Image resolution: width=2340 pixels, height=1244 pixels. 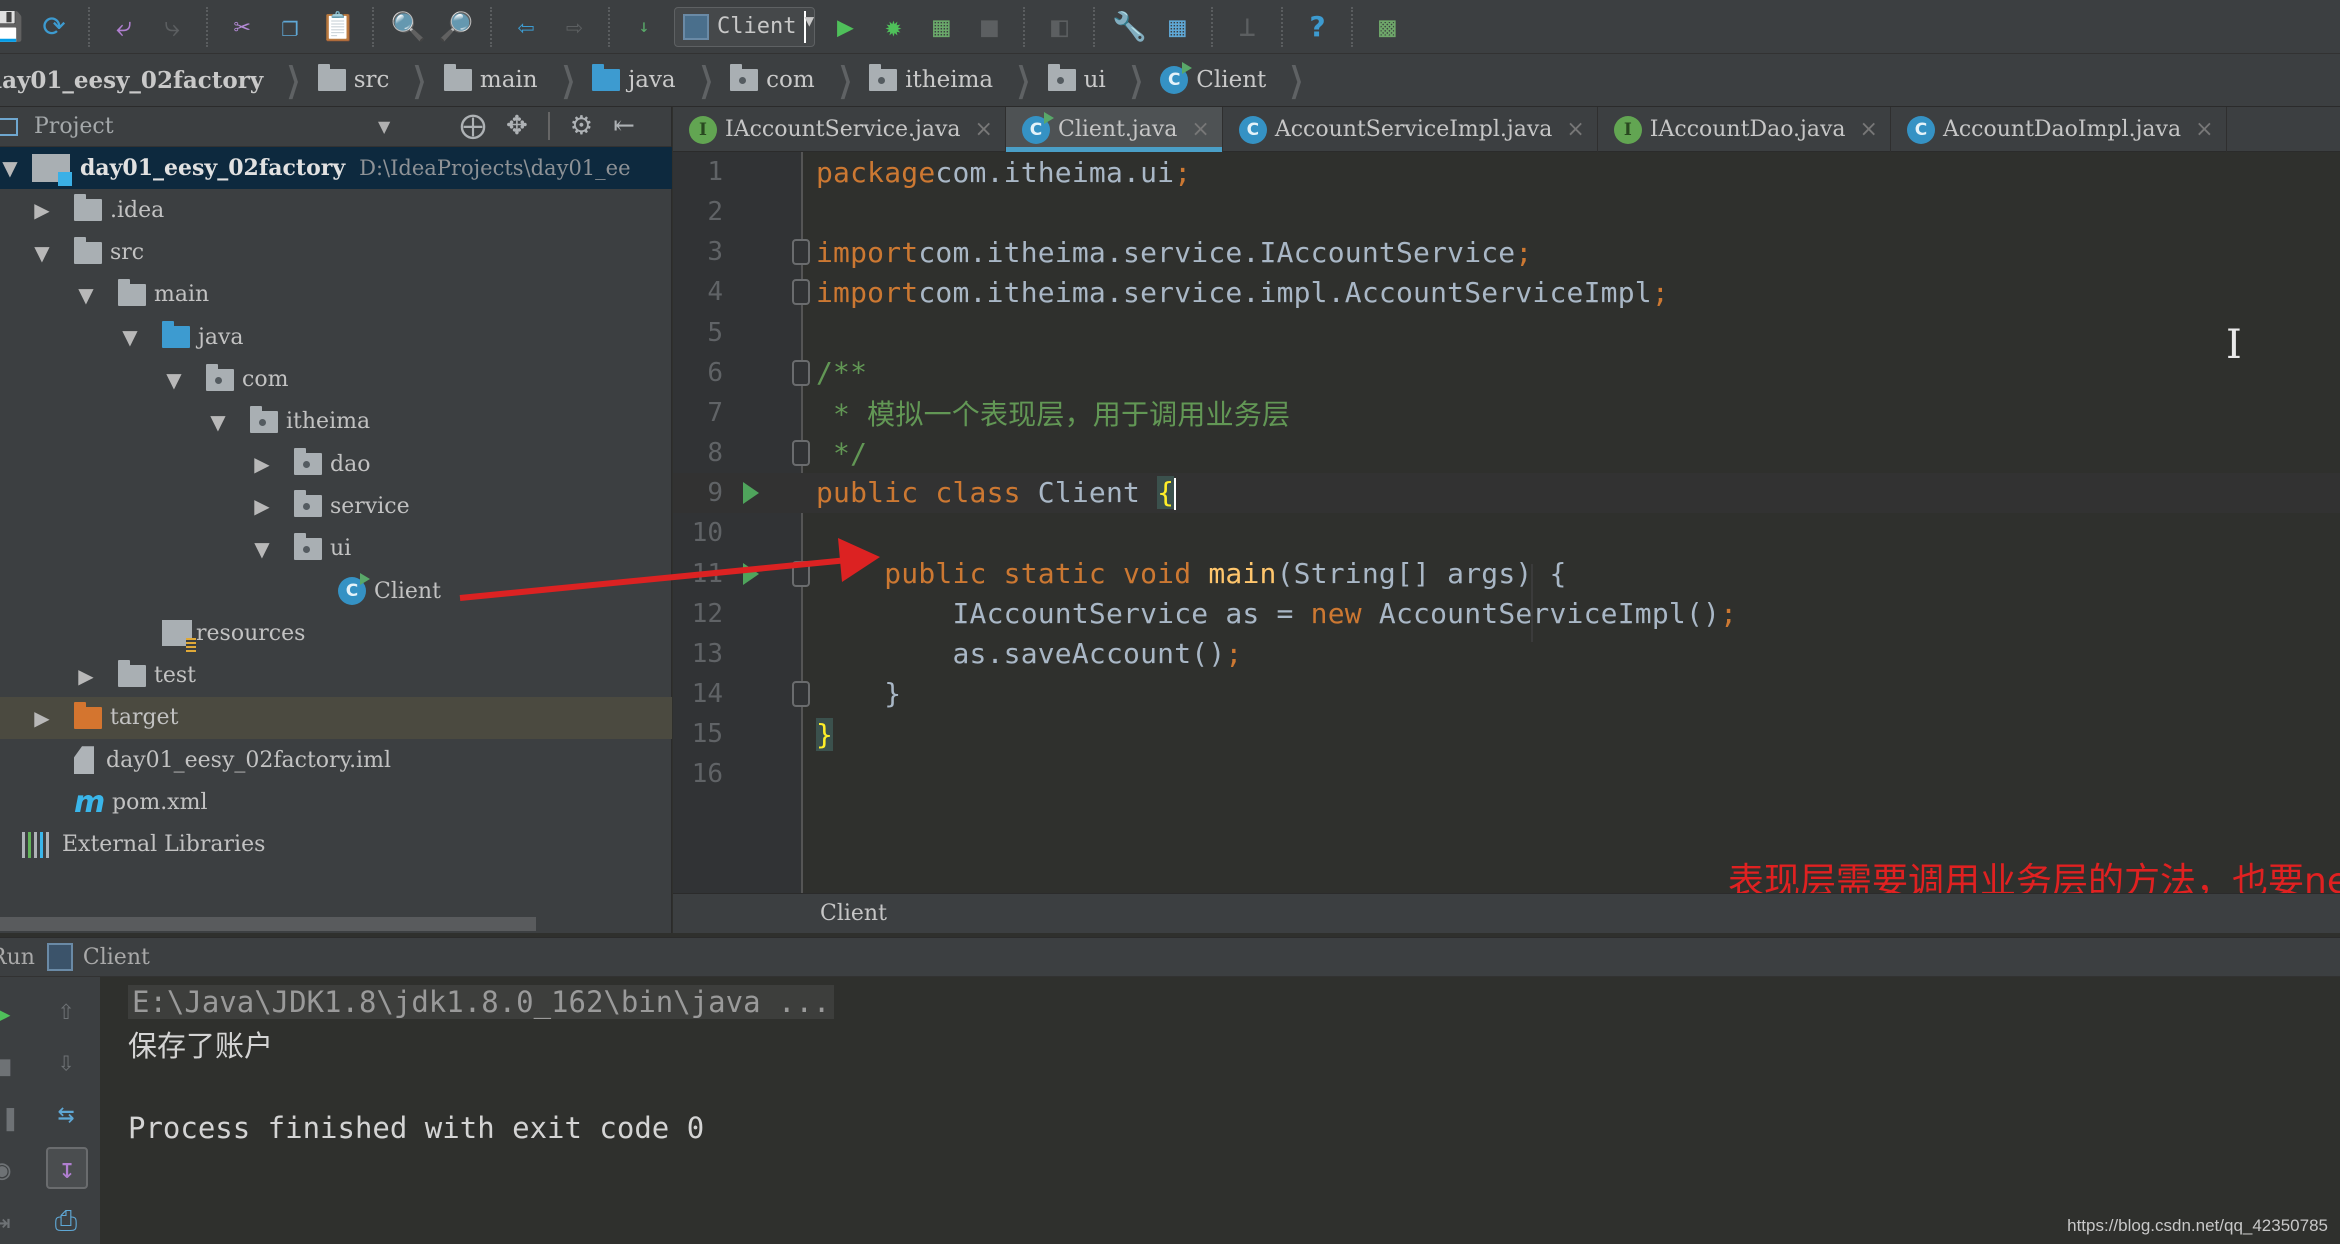 I want to click on breadcrumb-item-src: src, so click(x=357, y=80).